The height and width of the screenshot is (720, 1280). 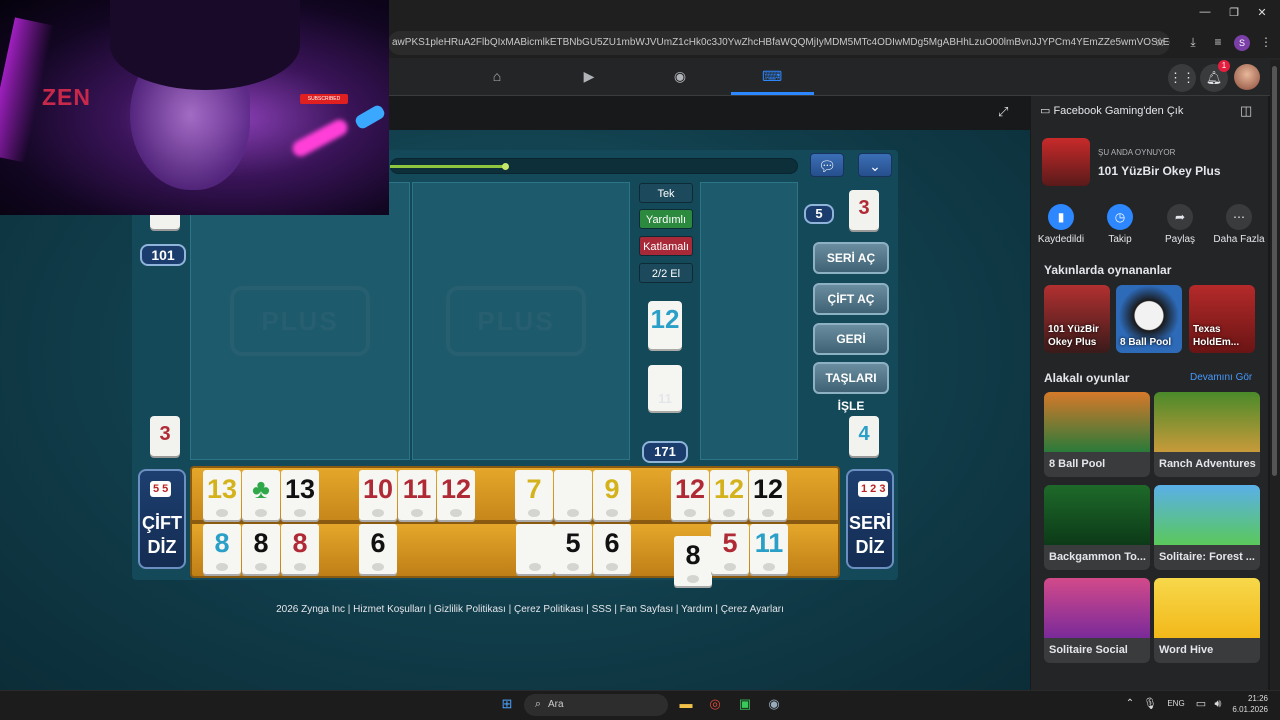 I want to click on cift-diz-label: ÇİFT DİZ, so click(x=162, y=535).